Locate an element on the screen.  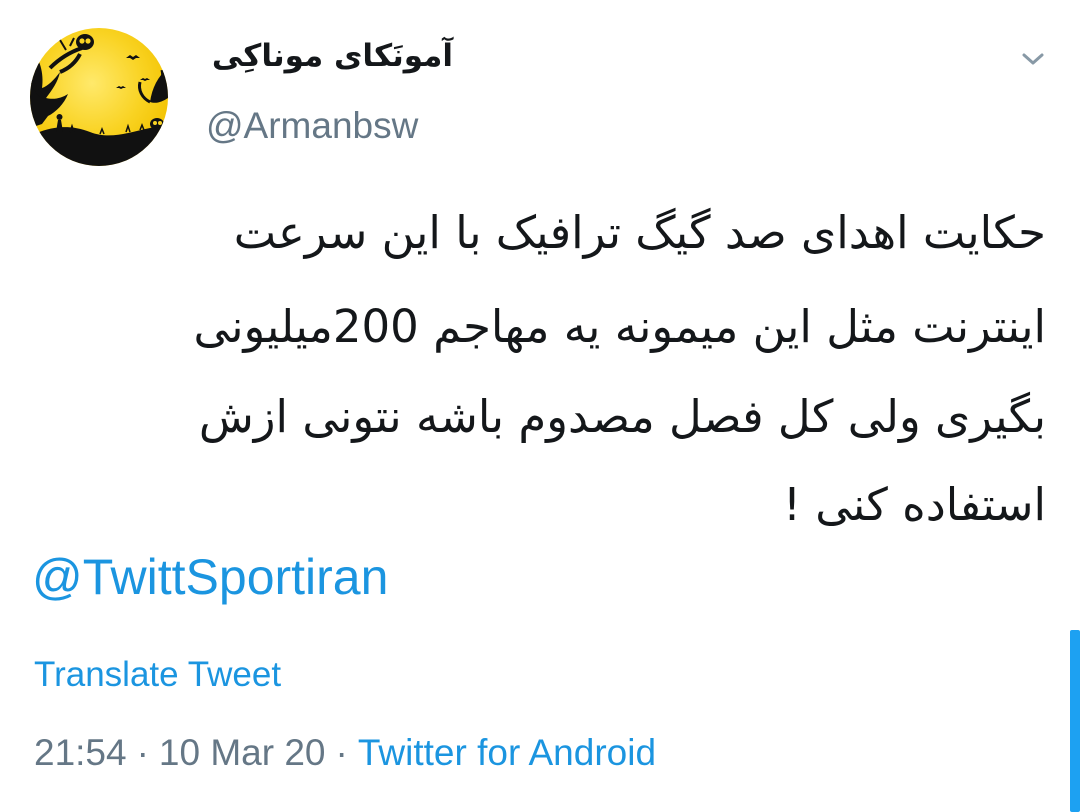
tweet-date: 10 Mar 20 is located at coordinates (242, 752).